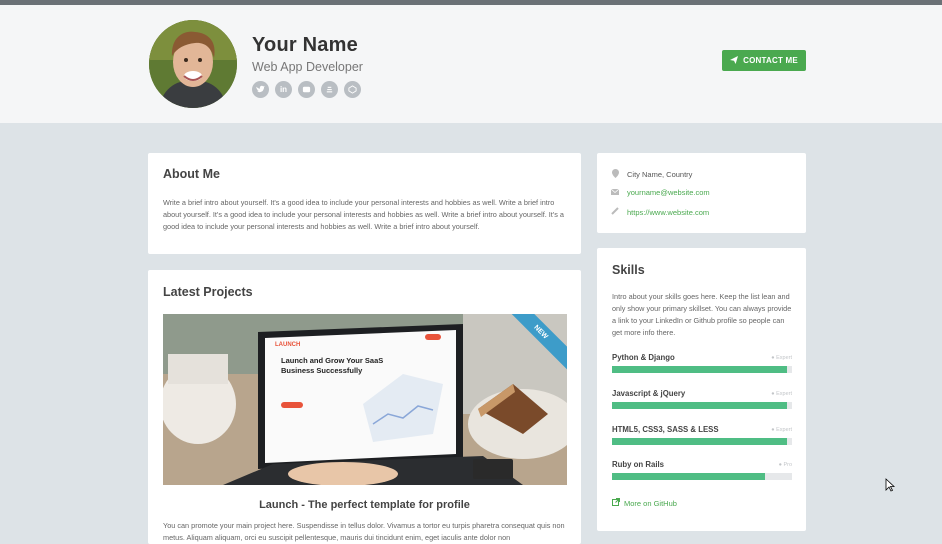  I want to click on contact-me-button: CONTACT ME, so click(764, 60).